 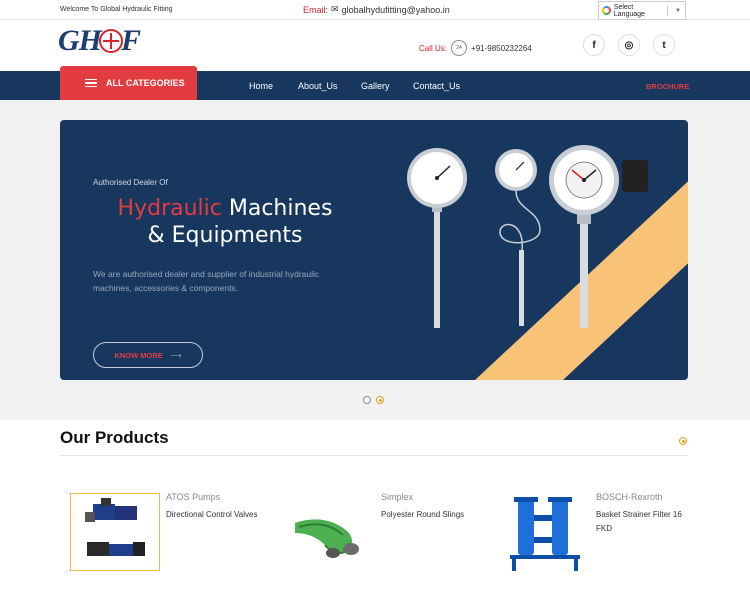 What do you see at coordinates (606, 10) in the screenshot?
I see `google-icon` at bounding box center [606, 10].